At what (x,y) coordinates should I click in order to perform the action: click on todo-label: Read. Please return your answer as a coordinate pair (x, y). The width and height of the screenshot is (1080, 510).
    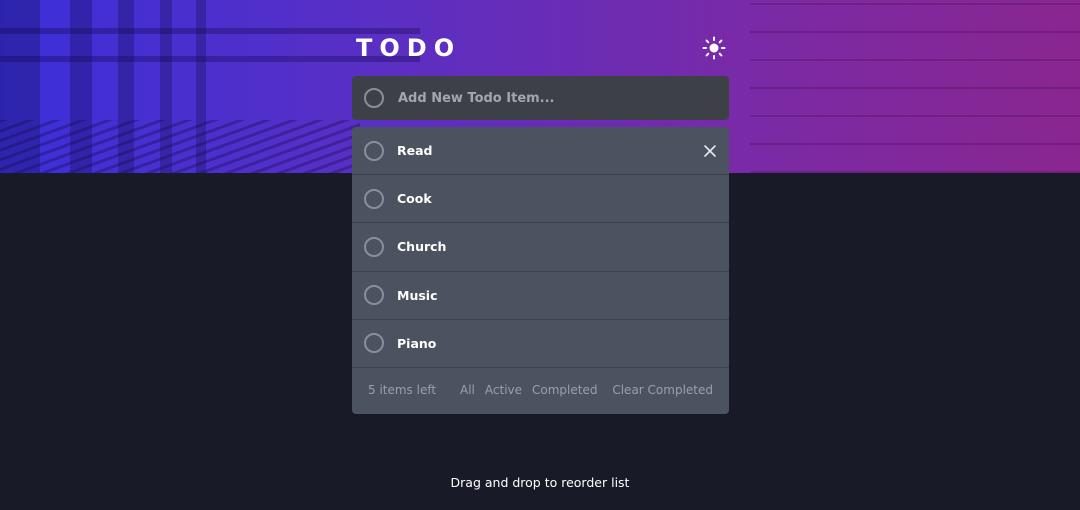
    Looking at the image, I should click on (415, 151).